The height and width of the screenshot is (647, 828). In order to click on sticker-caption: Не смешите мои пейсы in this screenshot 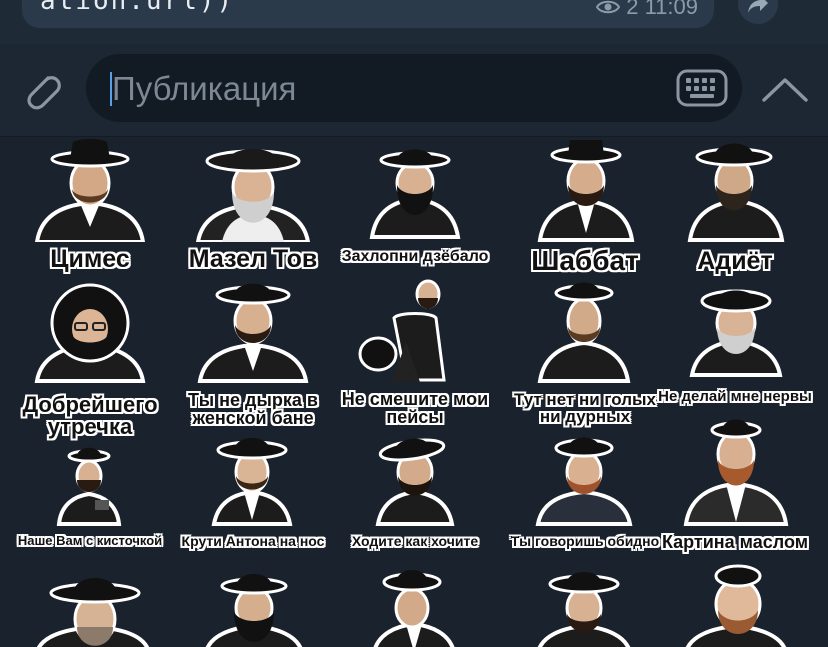, I will do `click(415, 408)`.